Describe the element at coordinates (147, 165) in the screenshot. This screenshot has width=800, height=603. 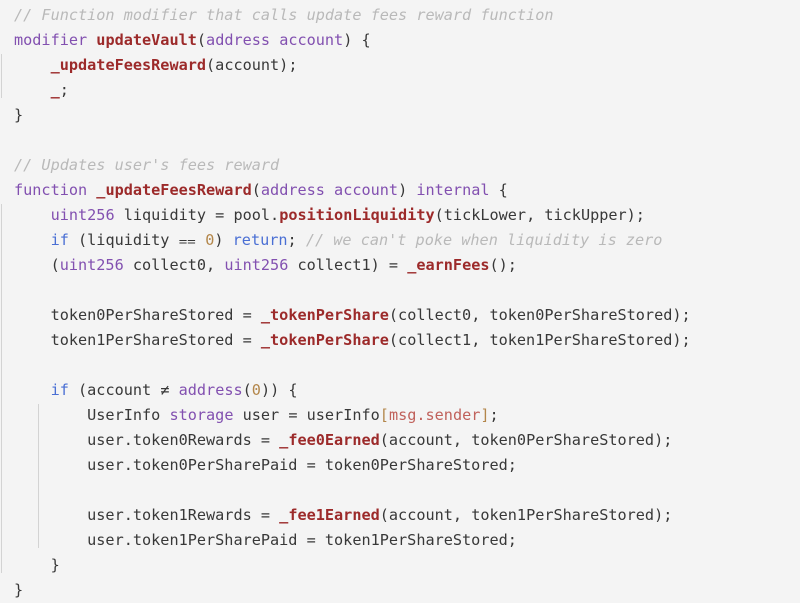
I see `code-token: // Updates user's fees reward` at that location.